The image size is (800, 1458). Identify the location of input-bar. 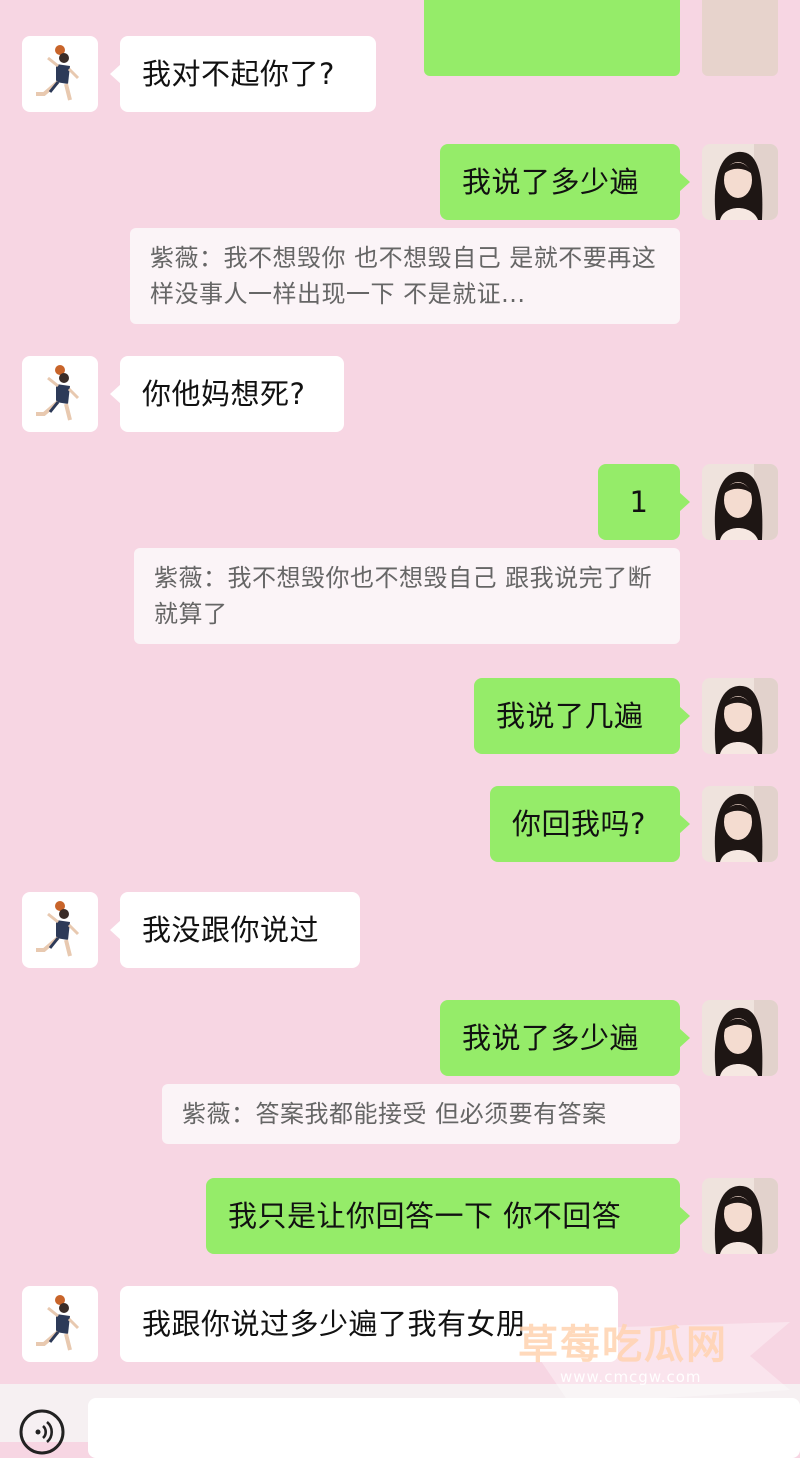
(400, 1421).